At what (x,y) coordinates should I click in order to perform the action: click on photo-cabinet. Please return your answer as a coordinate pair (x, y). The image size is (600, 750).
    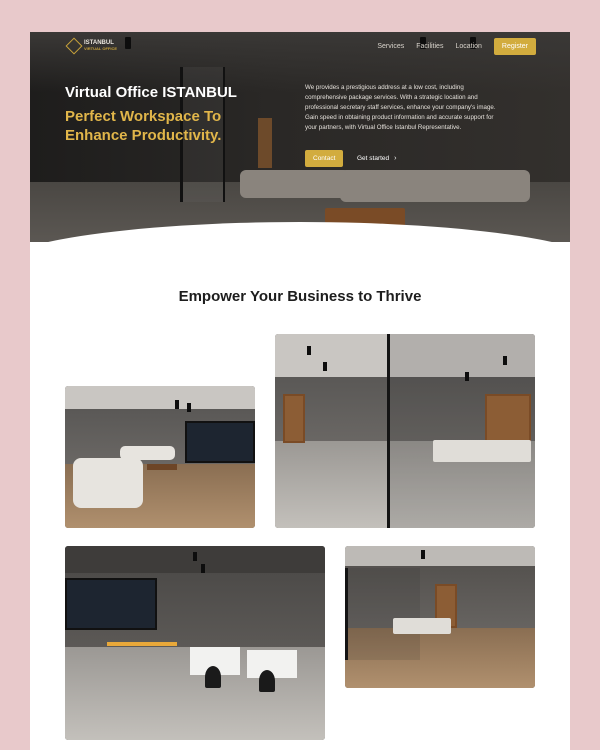
    Looking at the image, I should click on (294, 418).